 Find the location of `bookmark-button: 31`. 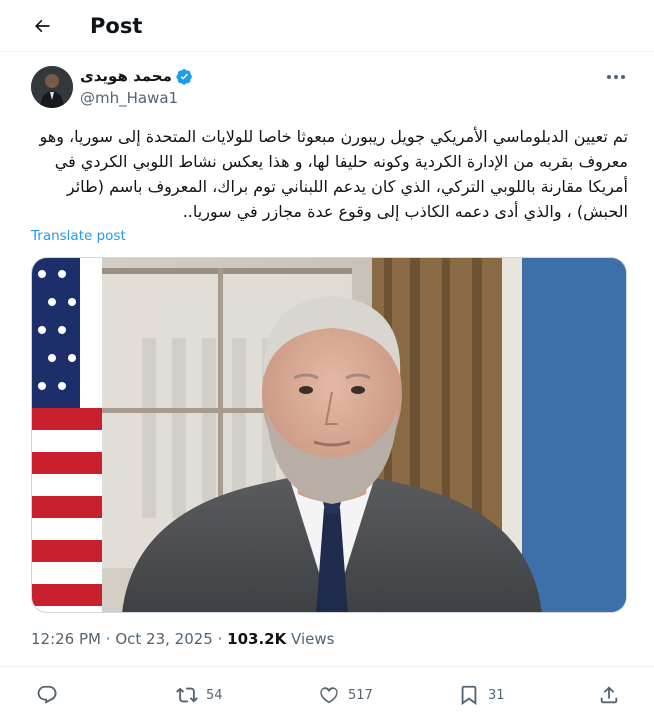

bookmark-button: 31 is located at coordinates (481, 695).